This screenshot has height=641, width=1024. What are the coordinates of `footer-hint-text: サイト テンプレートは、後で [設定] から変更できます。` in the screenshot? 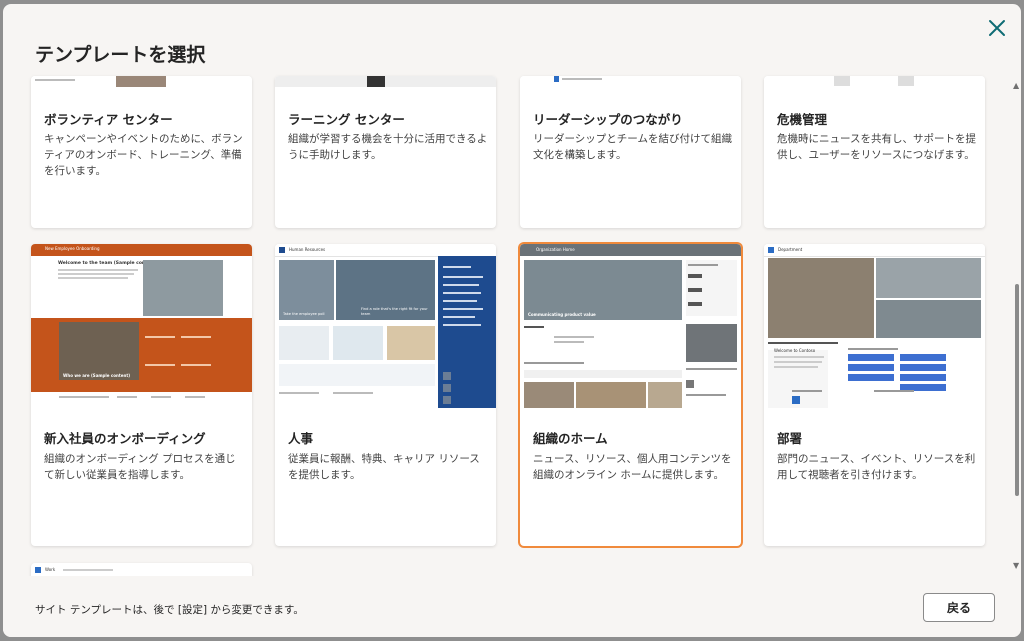 It's located at (169, 610).